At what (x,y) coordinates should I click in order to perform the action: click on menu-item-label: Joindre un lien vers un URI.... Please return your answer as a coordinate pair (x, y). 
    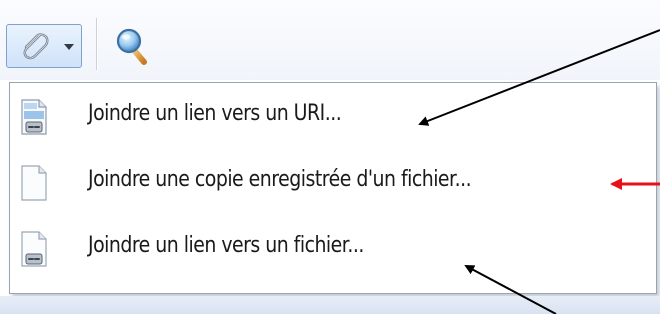
    Looking at the image, I should click on (215, 113).